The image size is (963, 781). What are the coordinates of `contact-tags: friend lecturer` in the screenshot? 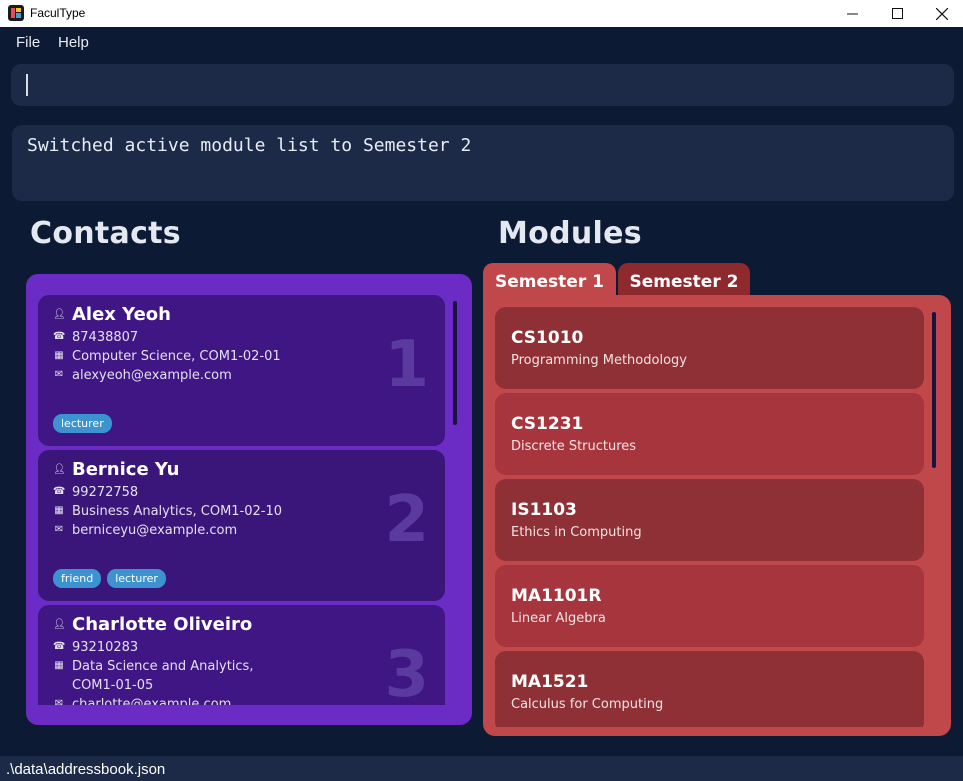 It's located at (109, 578).